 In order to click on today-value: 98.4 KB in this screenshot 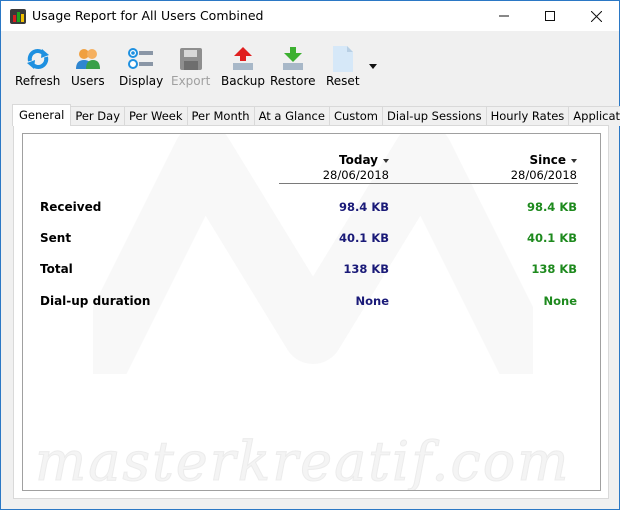, I will do `click(363, 207)`.